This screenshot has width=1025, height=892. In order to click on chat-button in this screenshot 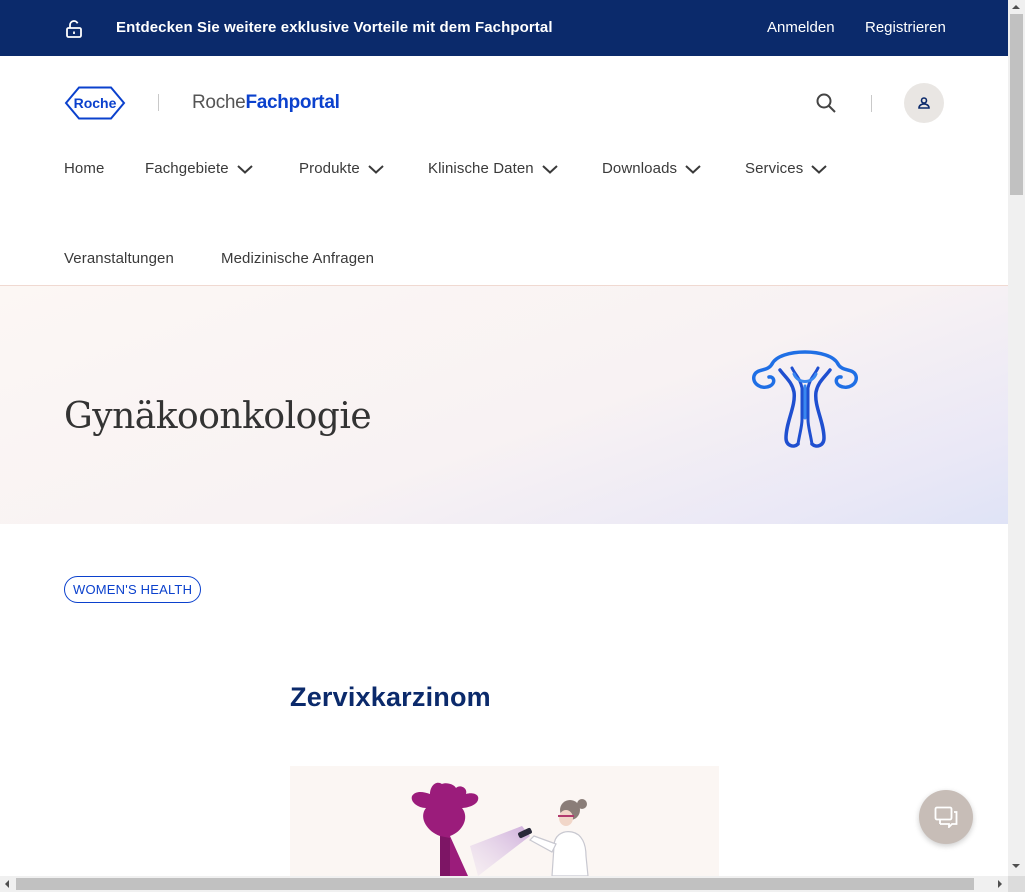, I will do `click(946, 817)`.